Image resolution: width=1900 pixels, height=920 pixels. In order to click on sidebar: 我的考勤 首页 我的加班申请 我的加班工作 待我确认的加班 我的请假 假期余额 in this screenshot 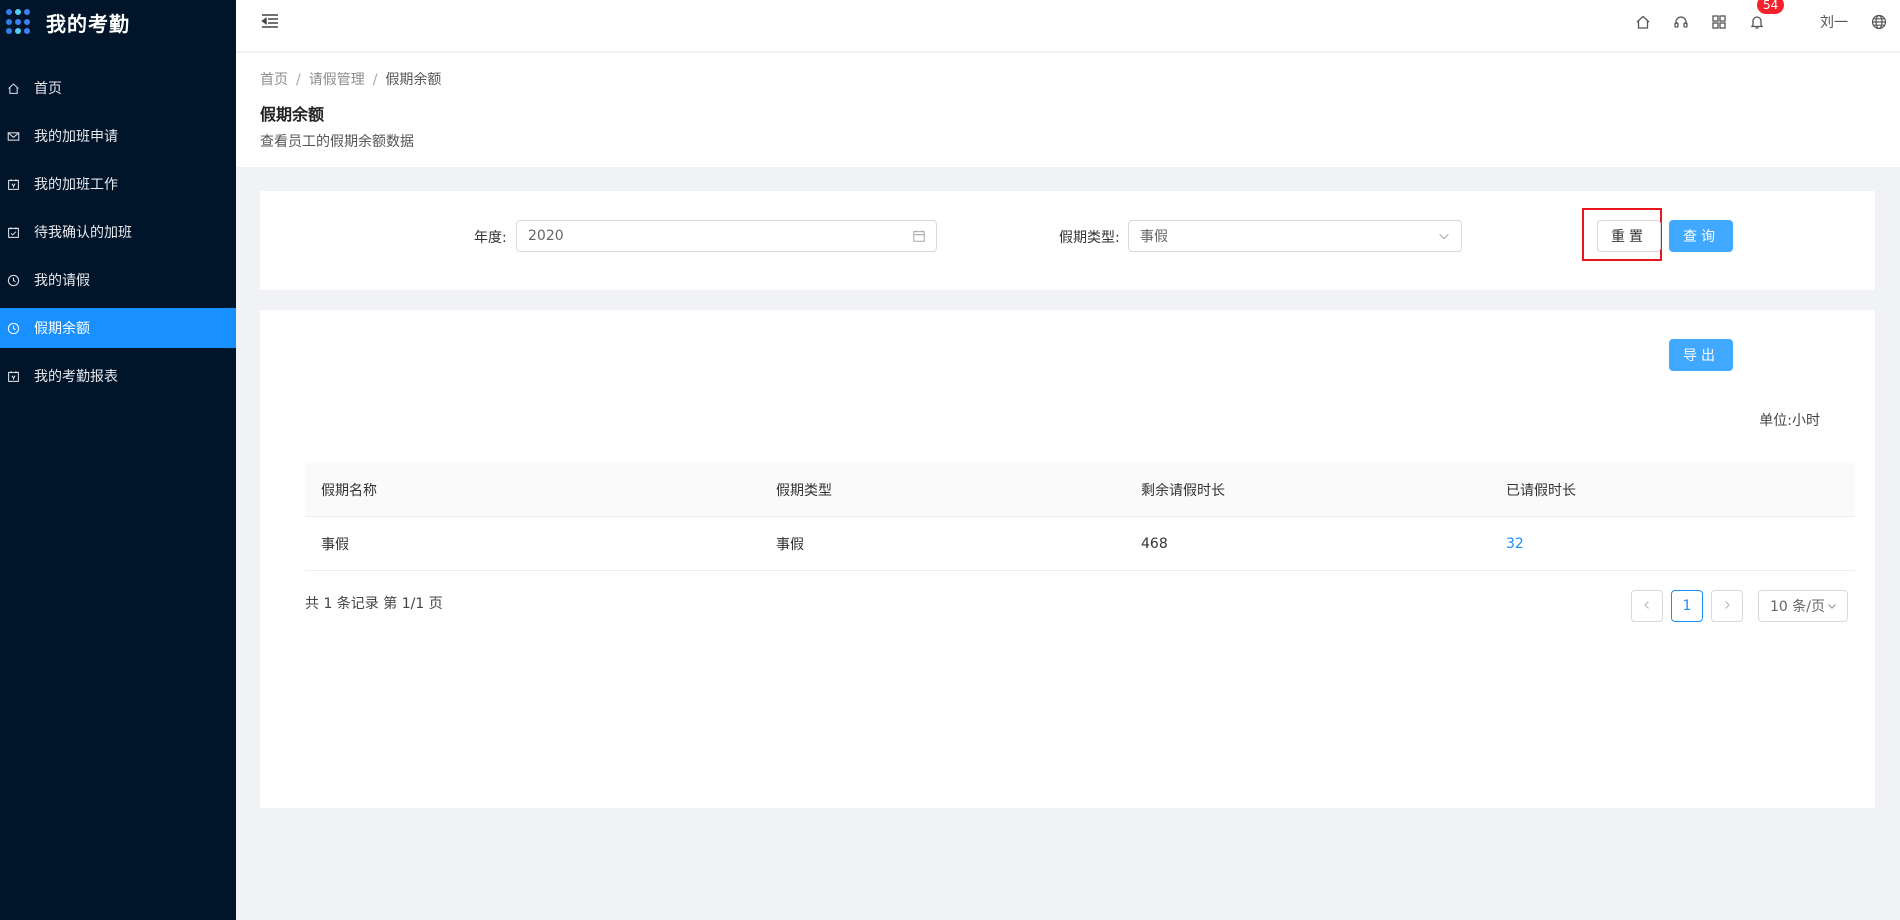, I will do `click(118, 460)`.